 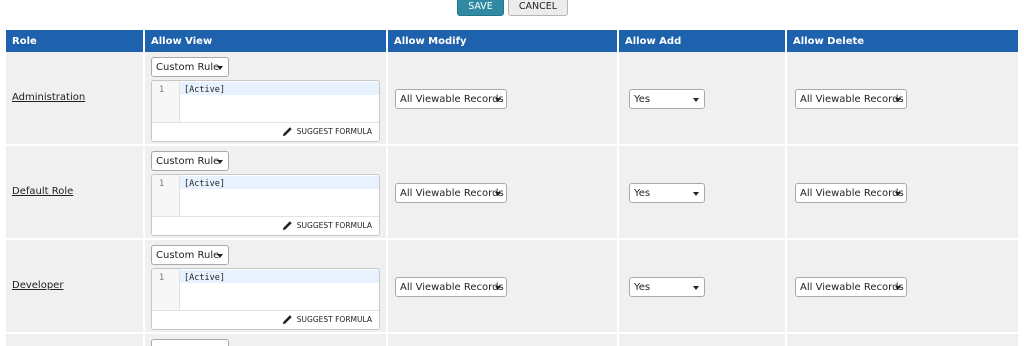 What do you see at coordinates (703, 41) in the screenshot?
I see `column-header-allow-add: Allow Add` at bounding box center [703, 41].